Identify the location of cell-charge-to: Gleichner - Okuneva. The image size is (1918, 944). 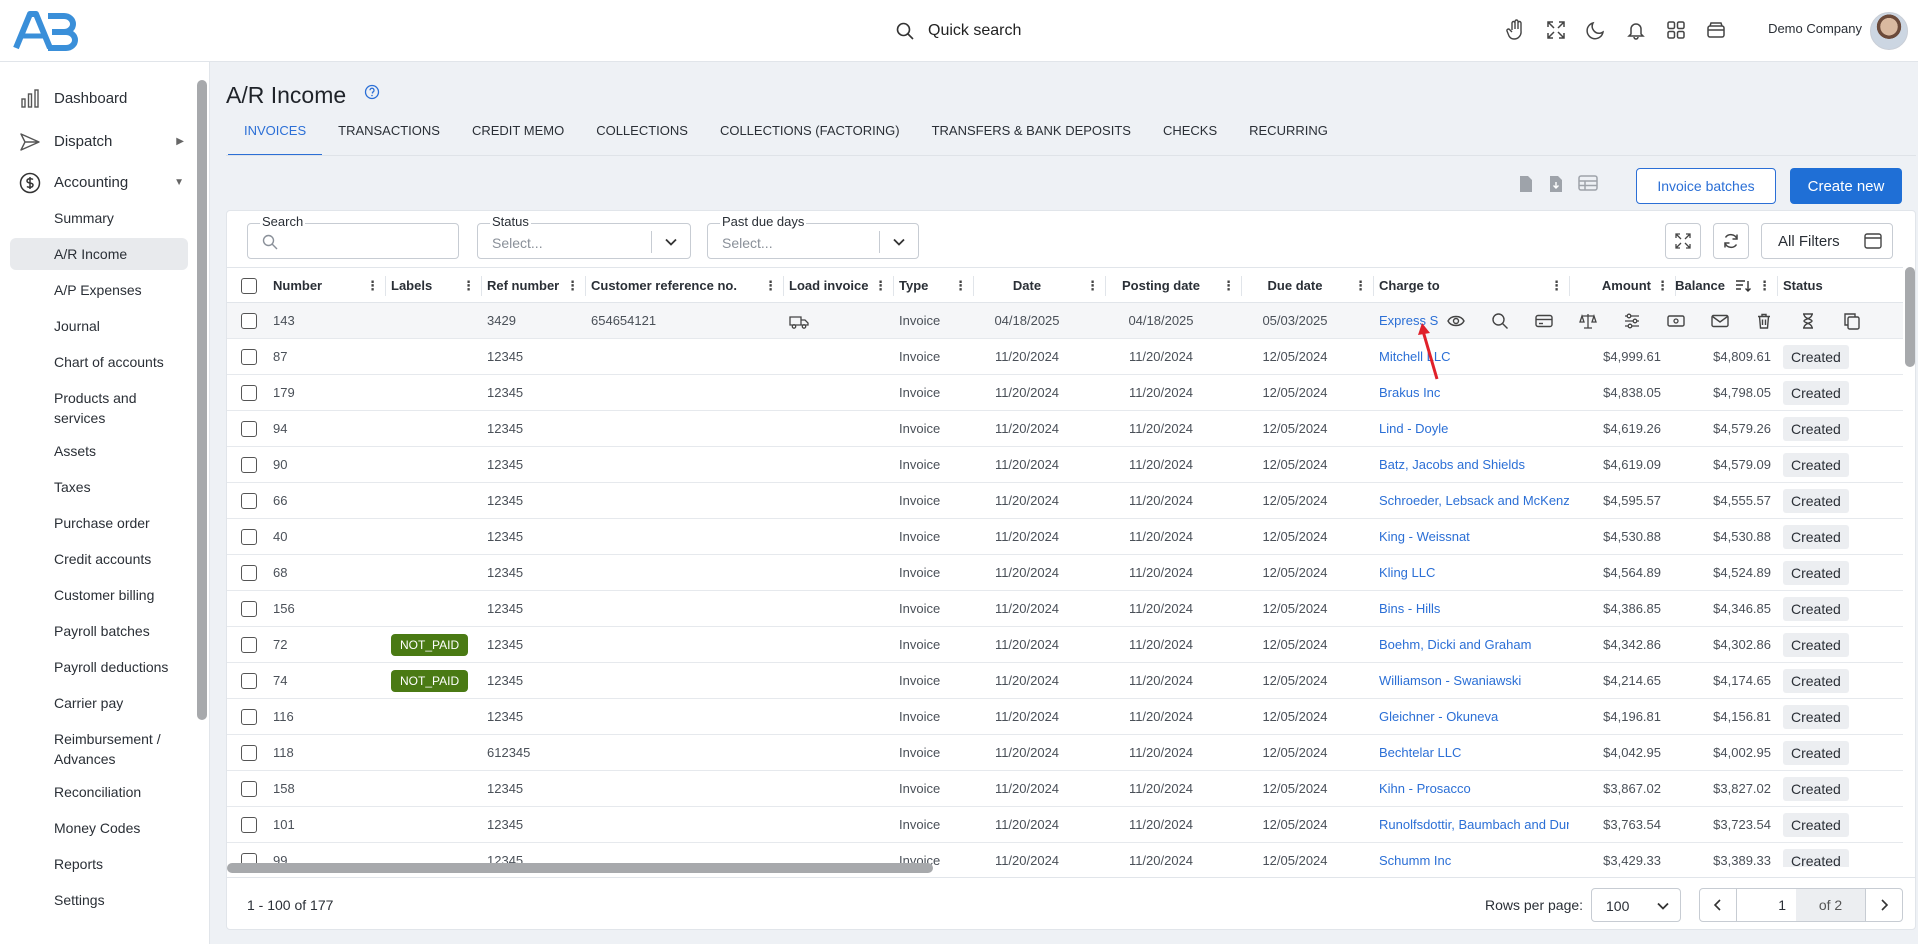
(1471, 716).